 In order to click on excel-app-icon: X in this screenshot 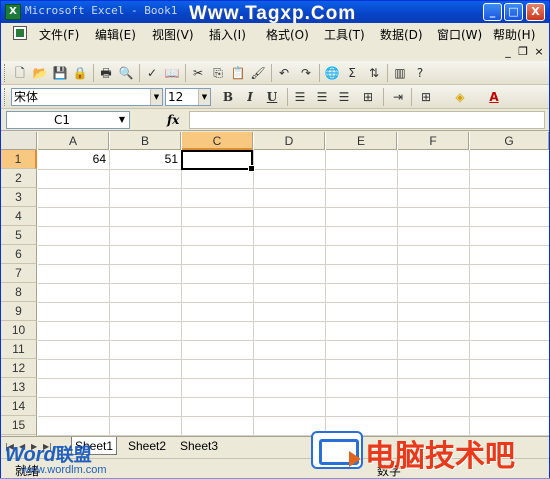, I will do `click(13, 12)`.